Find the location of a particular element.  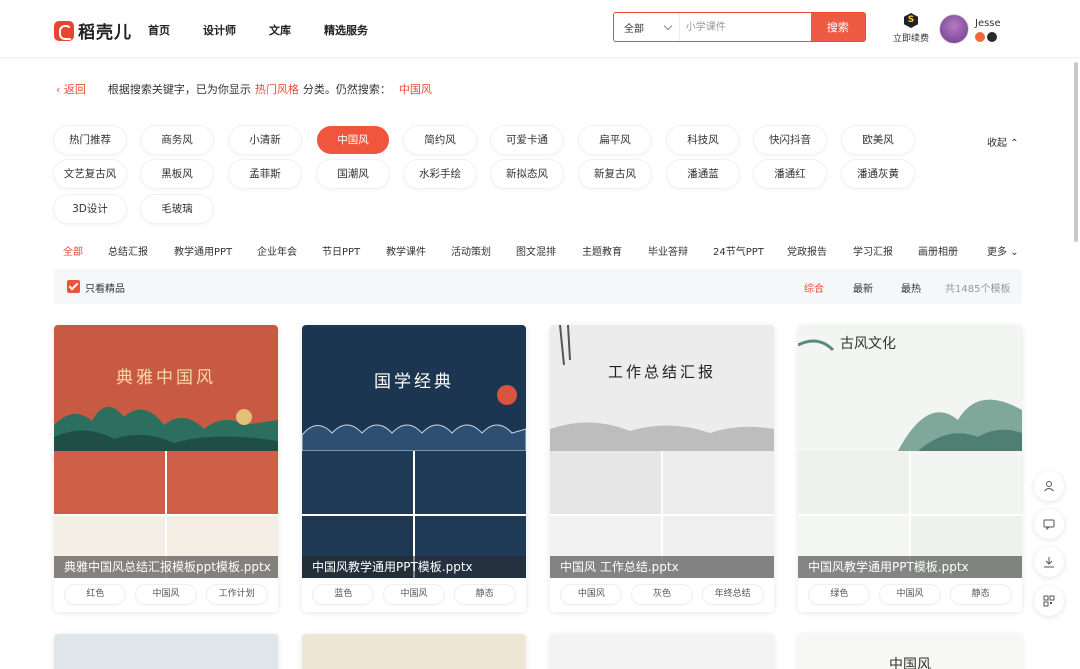

chevron-down-icon: ⌄ is located at coordinates (1014, 252).